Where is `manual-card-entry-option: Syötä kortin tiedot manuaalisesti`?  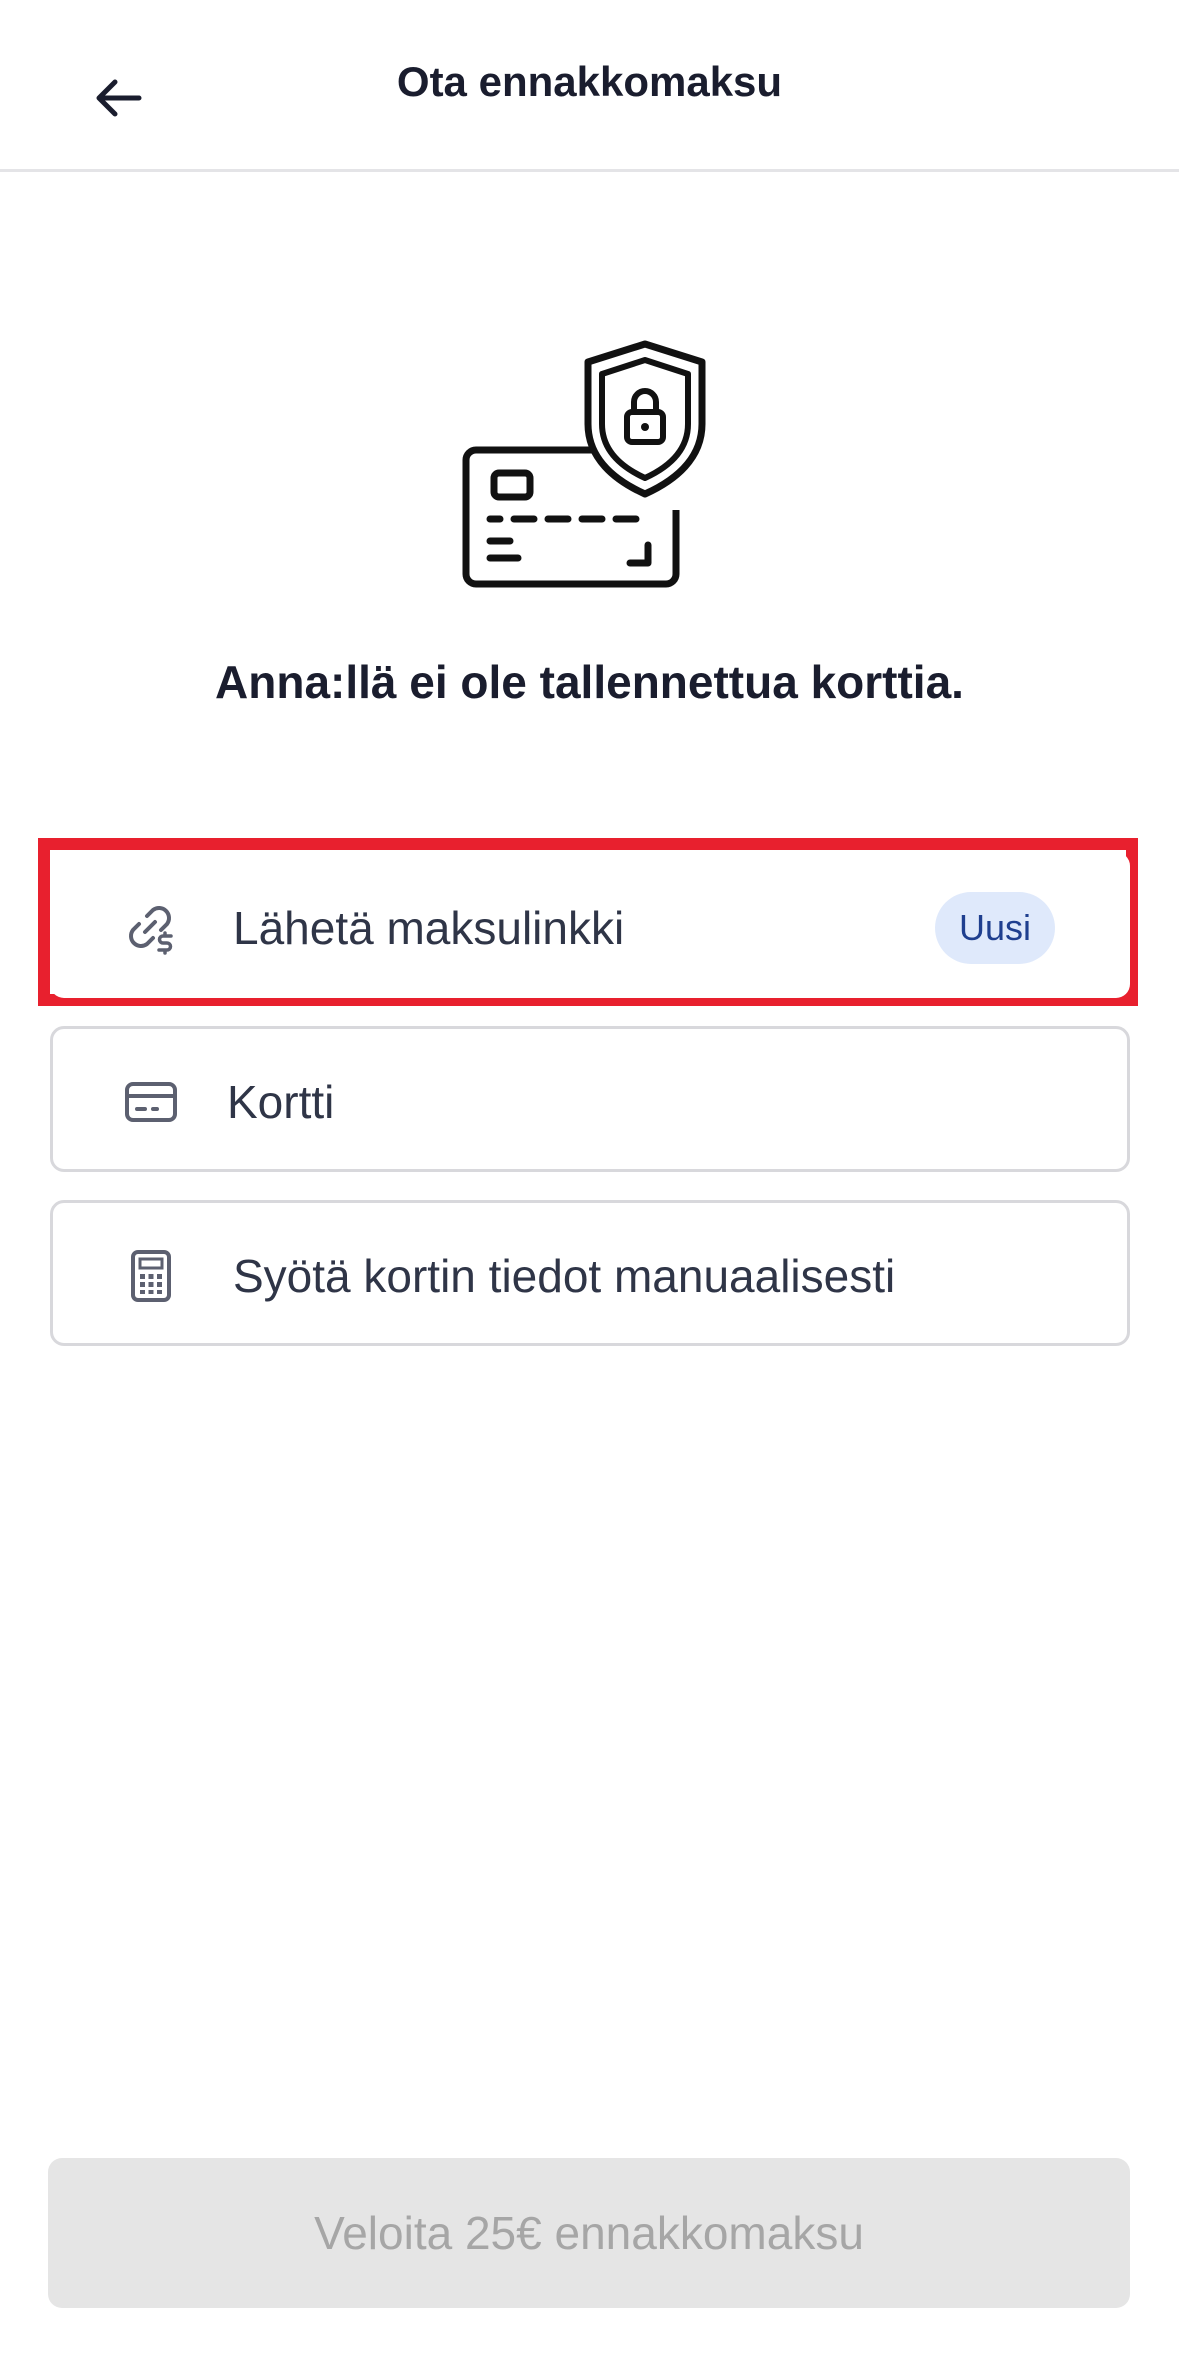
manual-card-entry-option: Syötä kortin tiedot manuaalisesti is located at coordinates (590, 1273).